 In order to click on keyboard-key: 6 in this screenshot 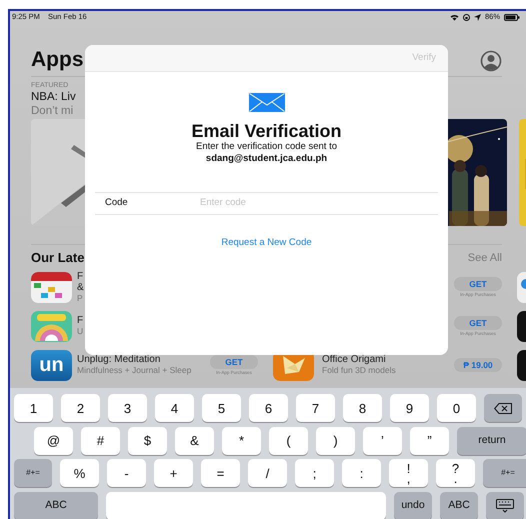, I will do `click(268, 408)`.